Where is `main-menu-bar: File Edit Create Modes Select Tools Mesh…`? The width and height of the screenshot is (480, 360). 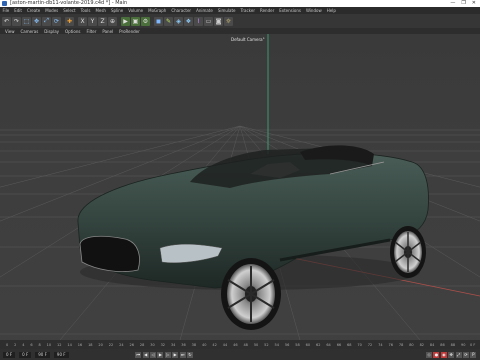 main-menu-bar: File Edit Create Modes Select Tools Mesh… is located at coordinates (240, 10).